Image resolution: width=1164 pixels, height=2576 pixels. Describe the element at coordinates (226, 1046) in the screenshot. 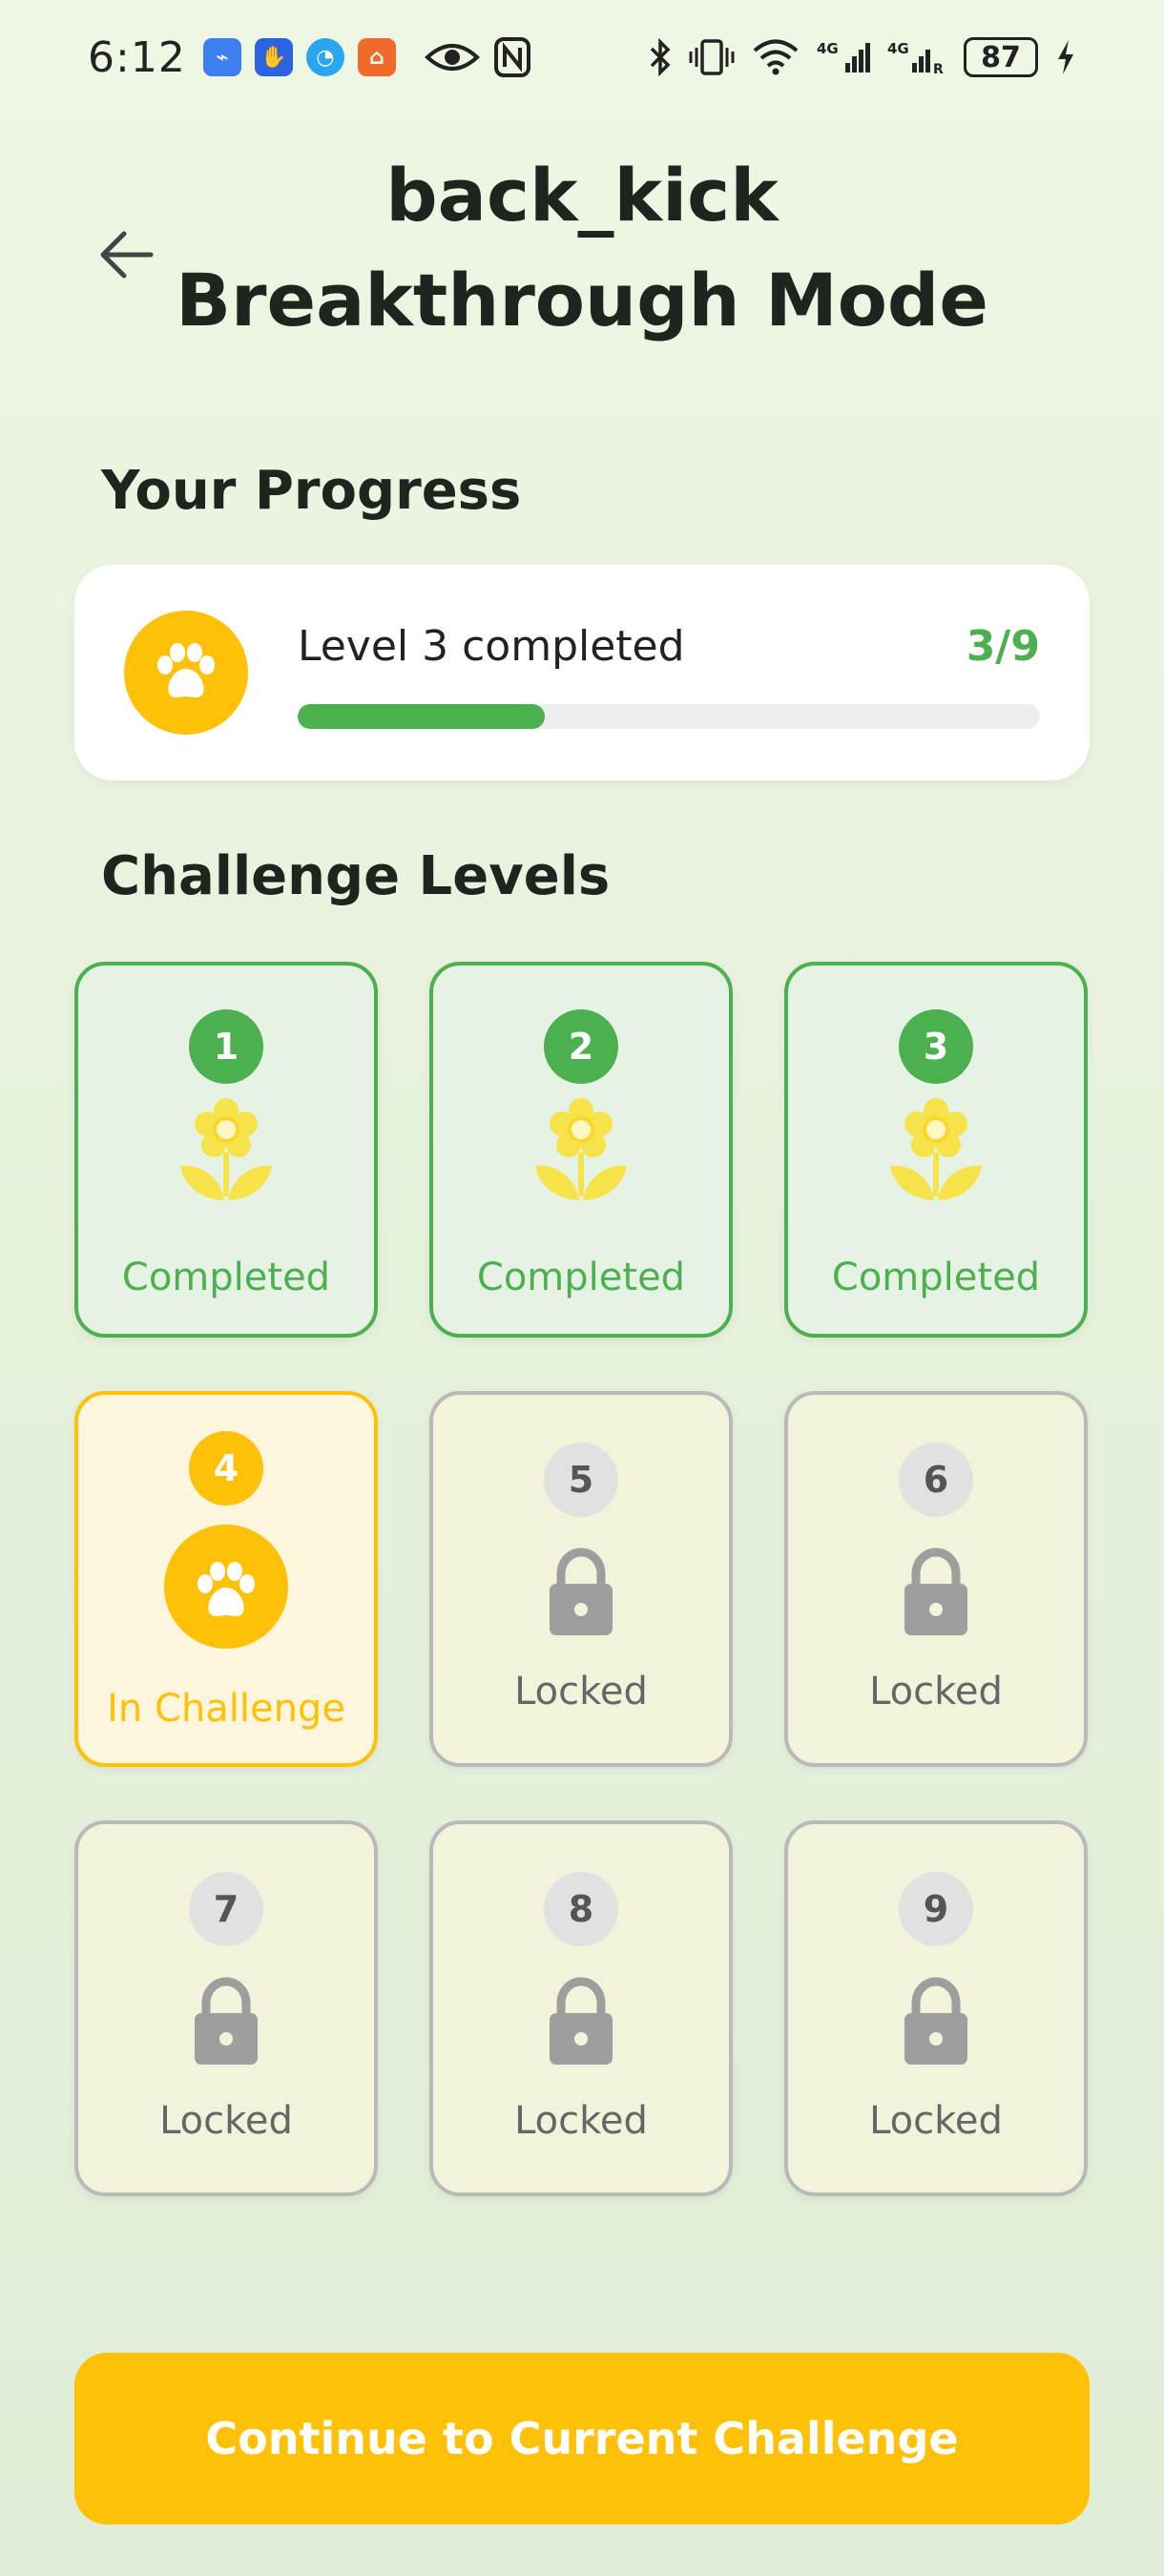

I see `level-number: 1` at that location.